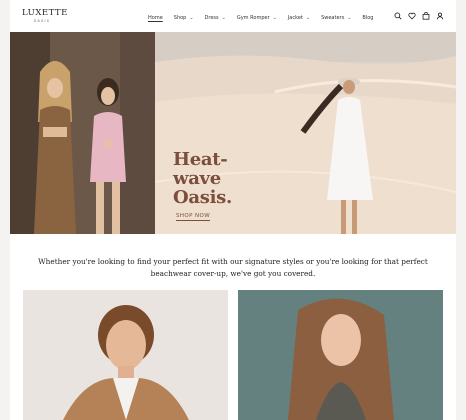 Image resolution: width=466 pixels, height=420 pixels. What do you see at coordinates (211, 17) in the screenshot?
I see `nav-item-label: Dress` at bounding box center [211, 17].